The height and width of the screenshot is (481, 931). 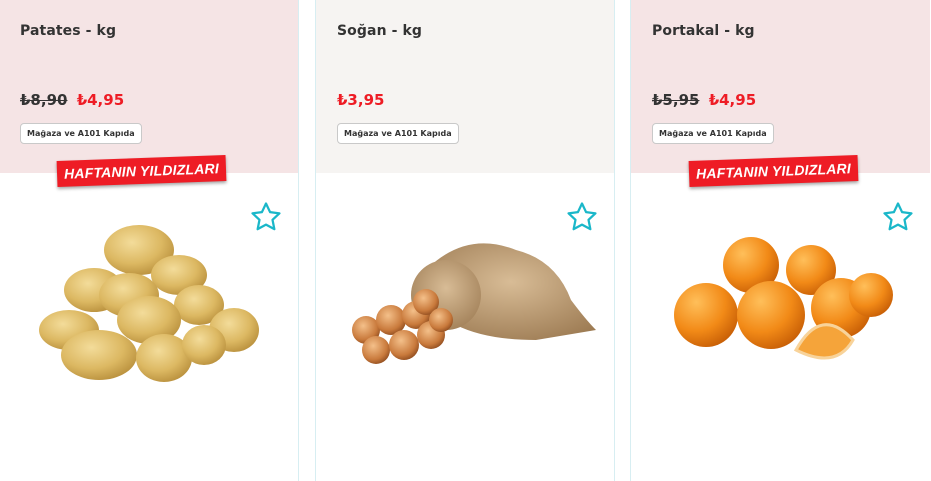 What do you see at coordinates (379, 31) in the screenshot?
I see `product-title: Soğan - kg` at bounding box center [379, 31].